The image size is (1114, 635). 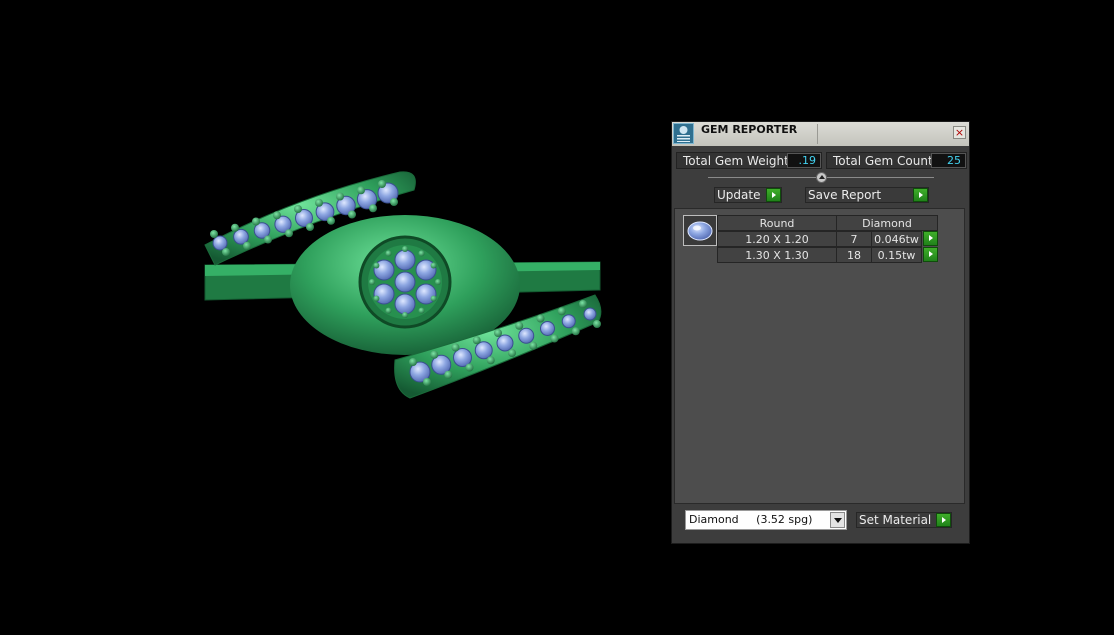 I want to click on chevron-down-icon, so click(x=837, y=520).